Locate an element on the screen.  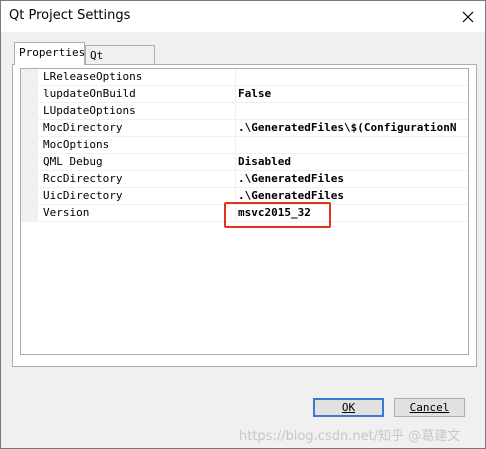
tab-properties-label: Properties is located at coordinates (52, 52).